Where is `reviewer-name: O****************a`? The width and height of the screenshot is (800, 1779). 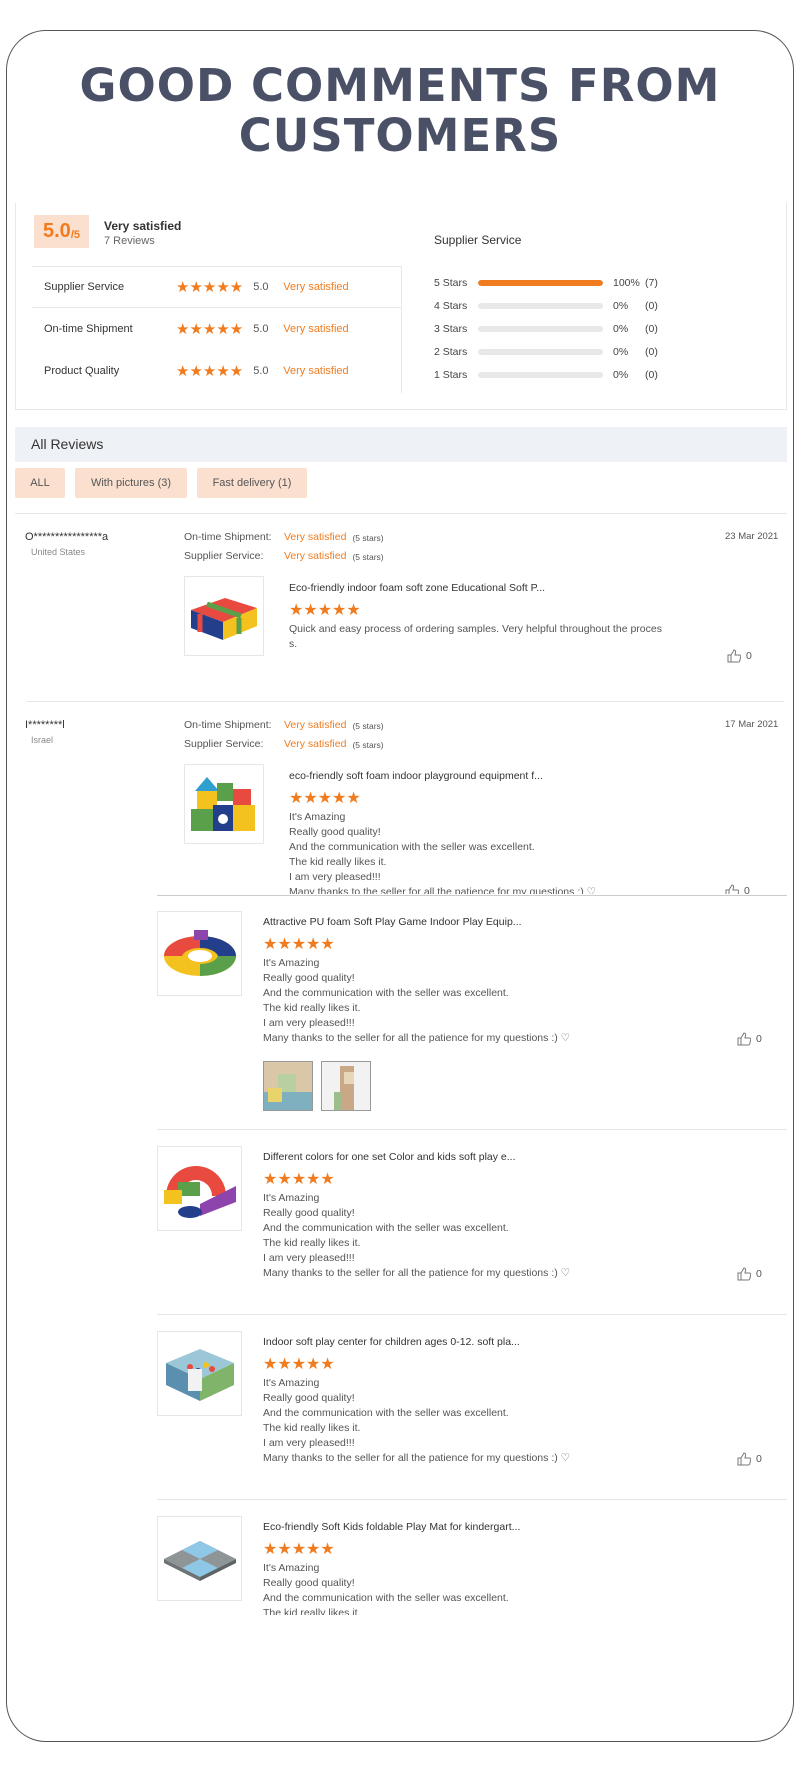 reviewer-name: O****************a is located at coordinates (67, 537).